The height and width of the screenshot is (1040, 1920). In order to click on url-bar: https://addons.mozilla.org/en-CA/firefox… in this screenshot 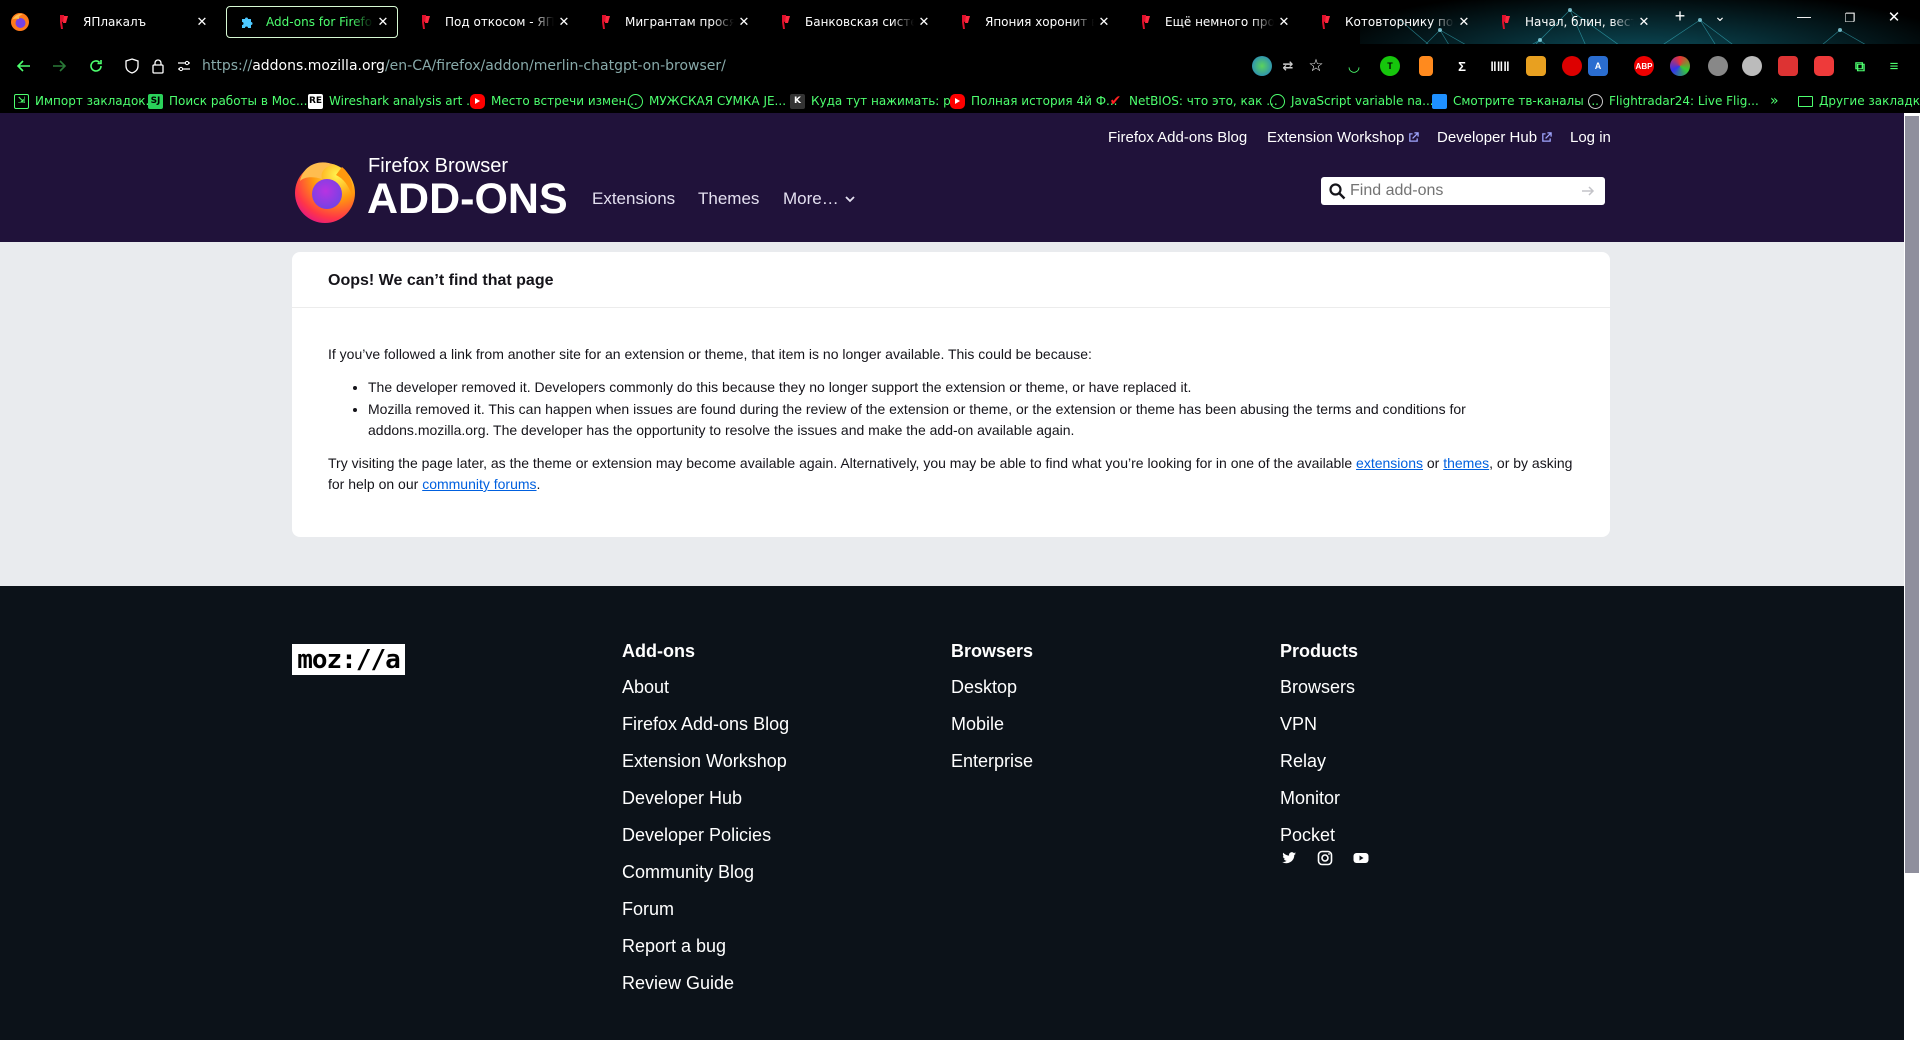, I will do `click(739, 66)`.